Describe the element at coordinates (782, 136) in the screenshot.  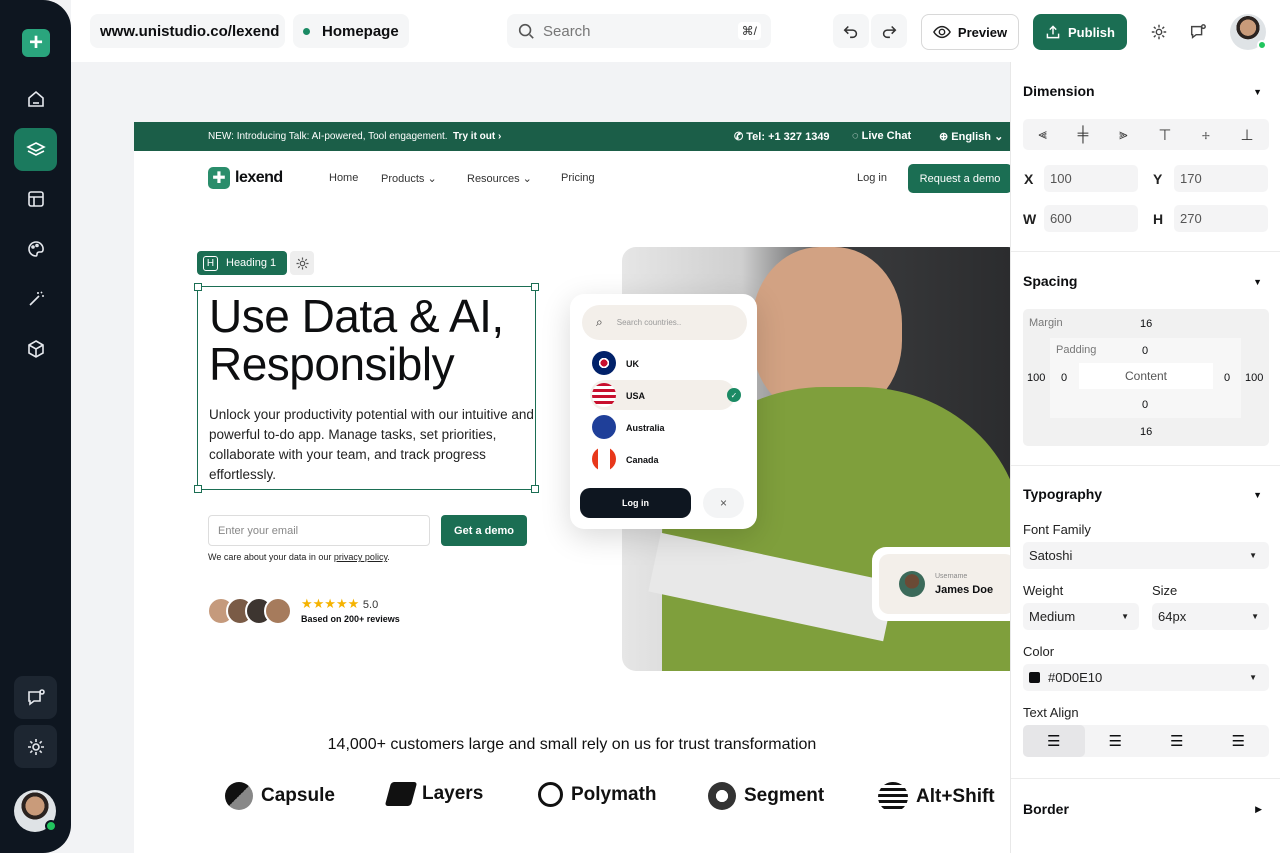
I see `phone-link: ✆ Tel: +1 327 1349` at that location.